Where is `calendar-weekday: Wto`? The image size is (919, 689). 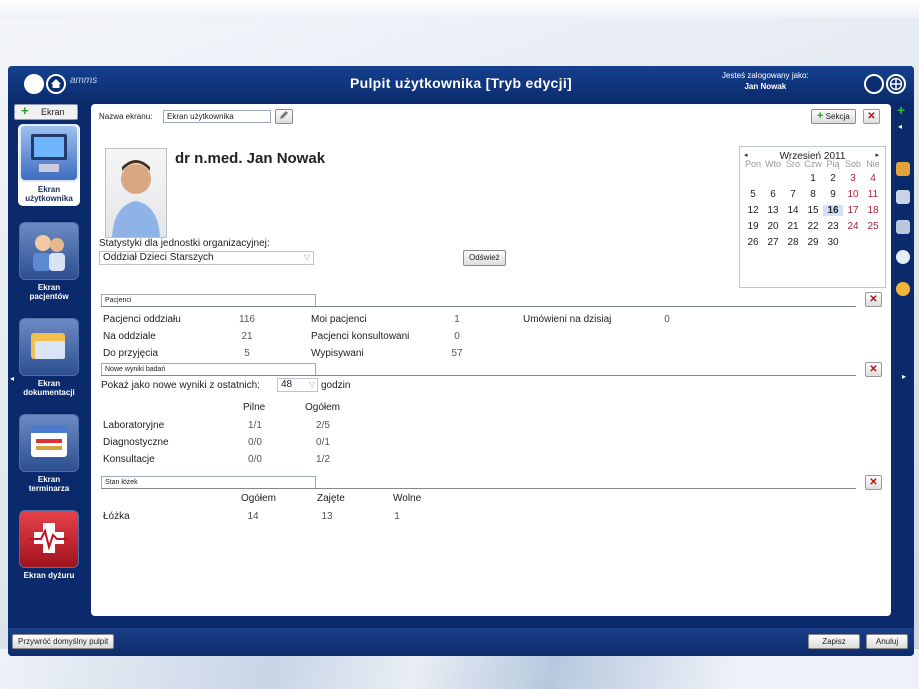 calendar-weekday: Wto is located at coordinates (772, 164).